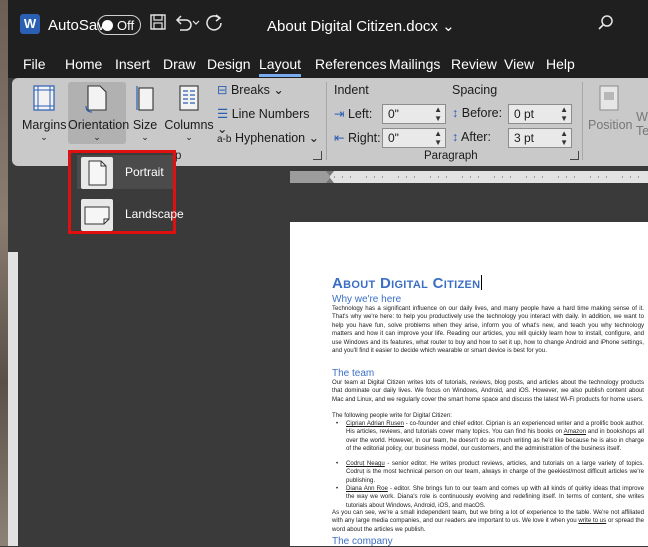  Describe the element at coordinates (351, 64) in the screenshot. I see `tab-references: References` at that location.